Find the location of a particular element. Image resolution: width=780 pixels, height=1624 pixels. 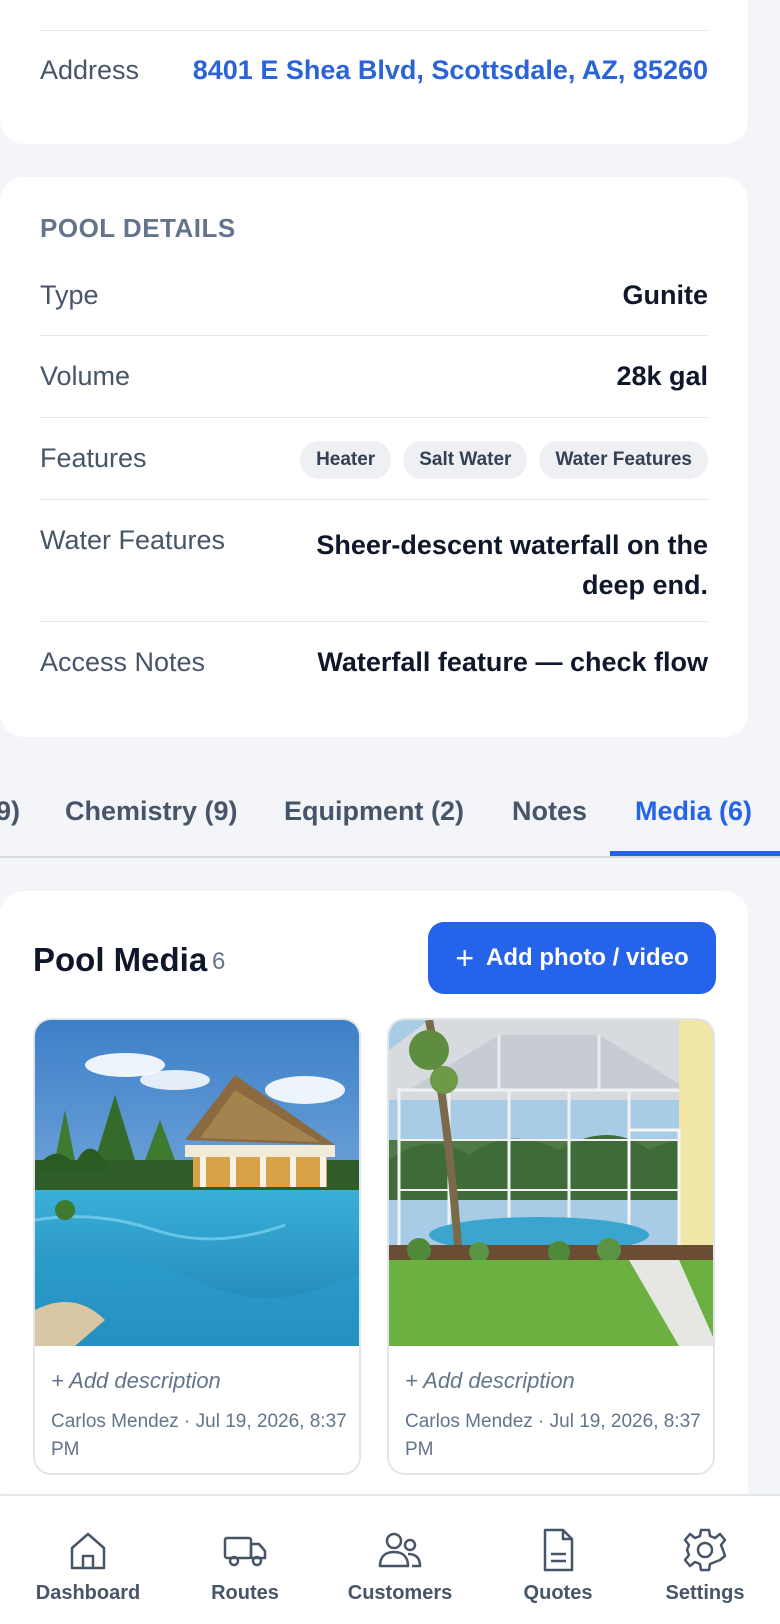

feature-chip: Heater is located at coordinates (346, 460).